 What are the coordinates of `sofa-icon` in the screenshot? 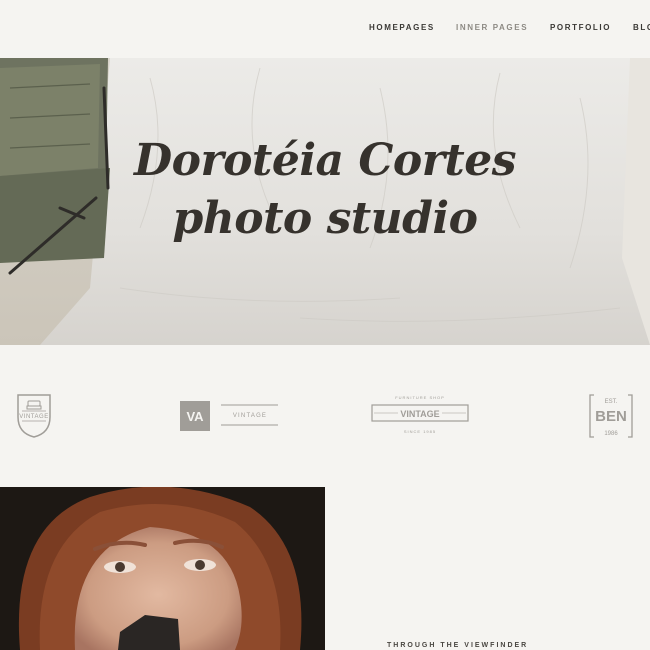 It's located at (34, 405).